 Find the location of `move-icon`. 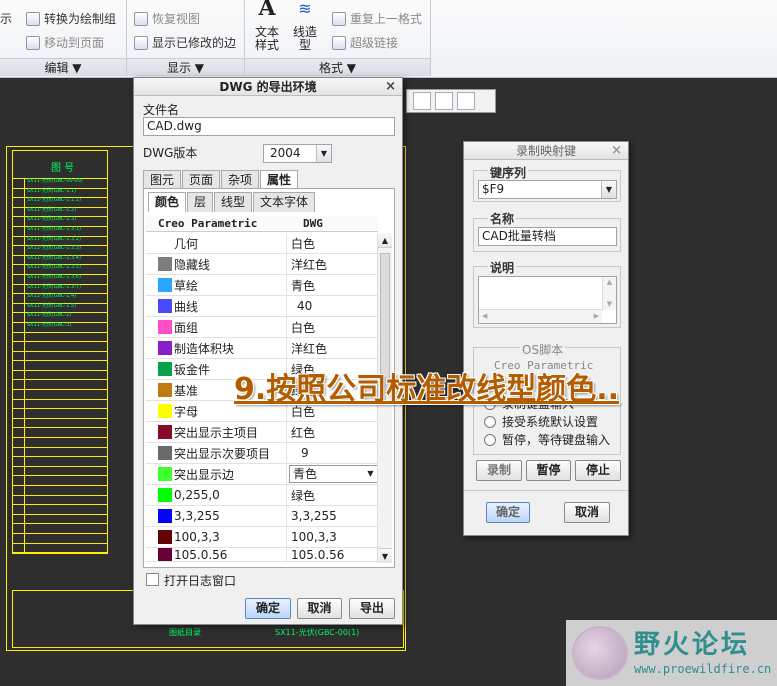

move-icon is located at coordinates (33, 42).